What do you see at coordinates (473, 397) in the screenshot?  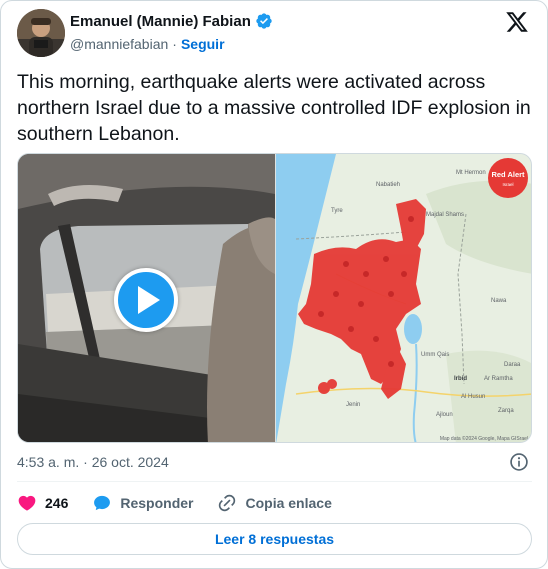 I see `map-label-al-husun: Al Husun` at bounding box center [473, 397].